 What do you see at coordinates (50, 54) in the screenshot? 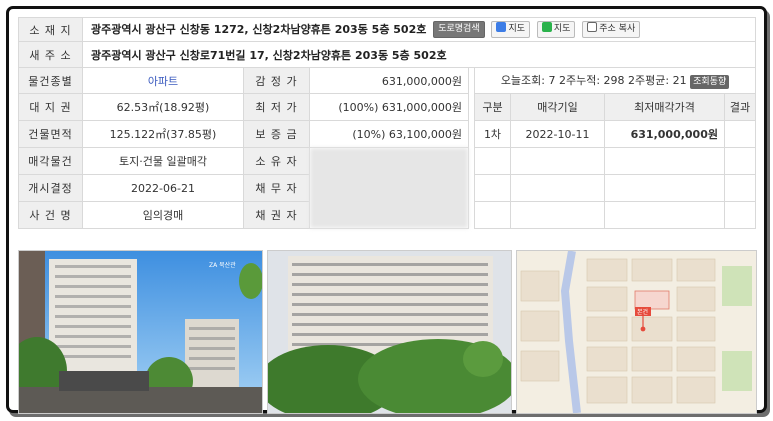
I see `new-address-label: 새 주 소` at bounding box center [50, 54].